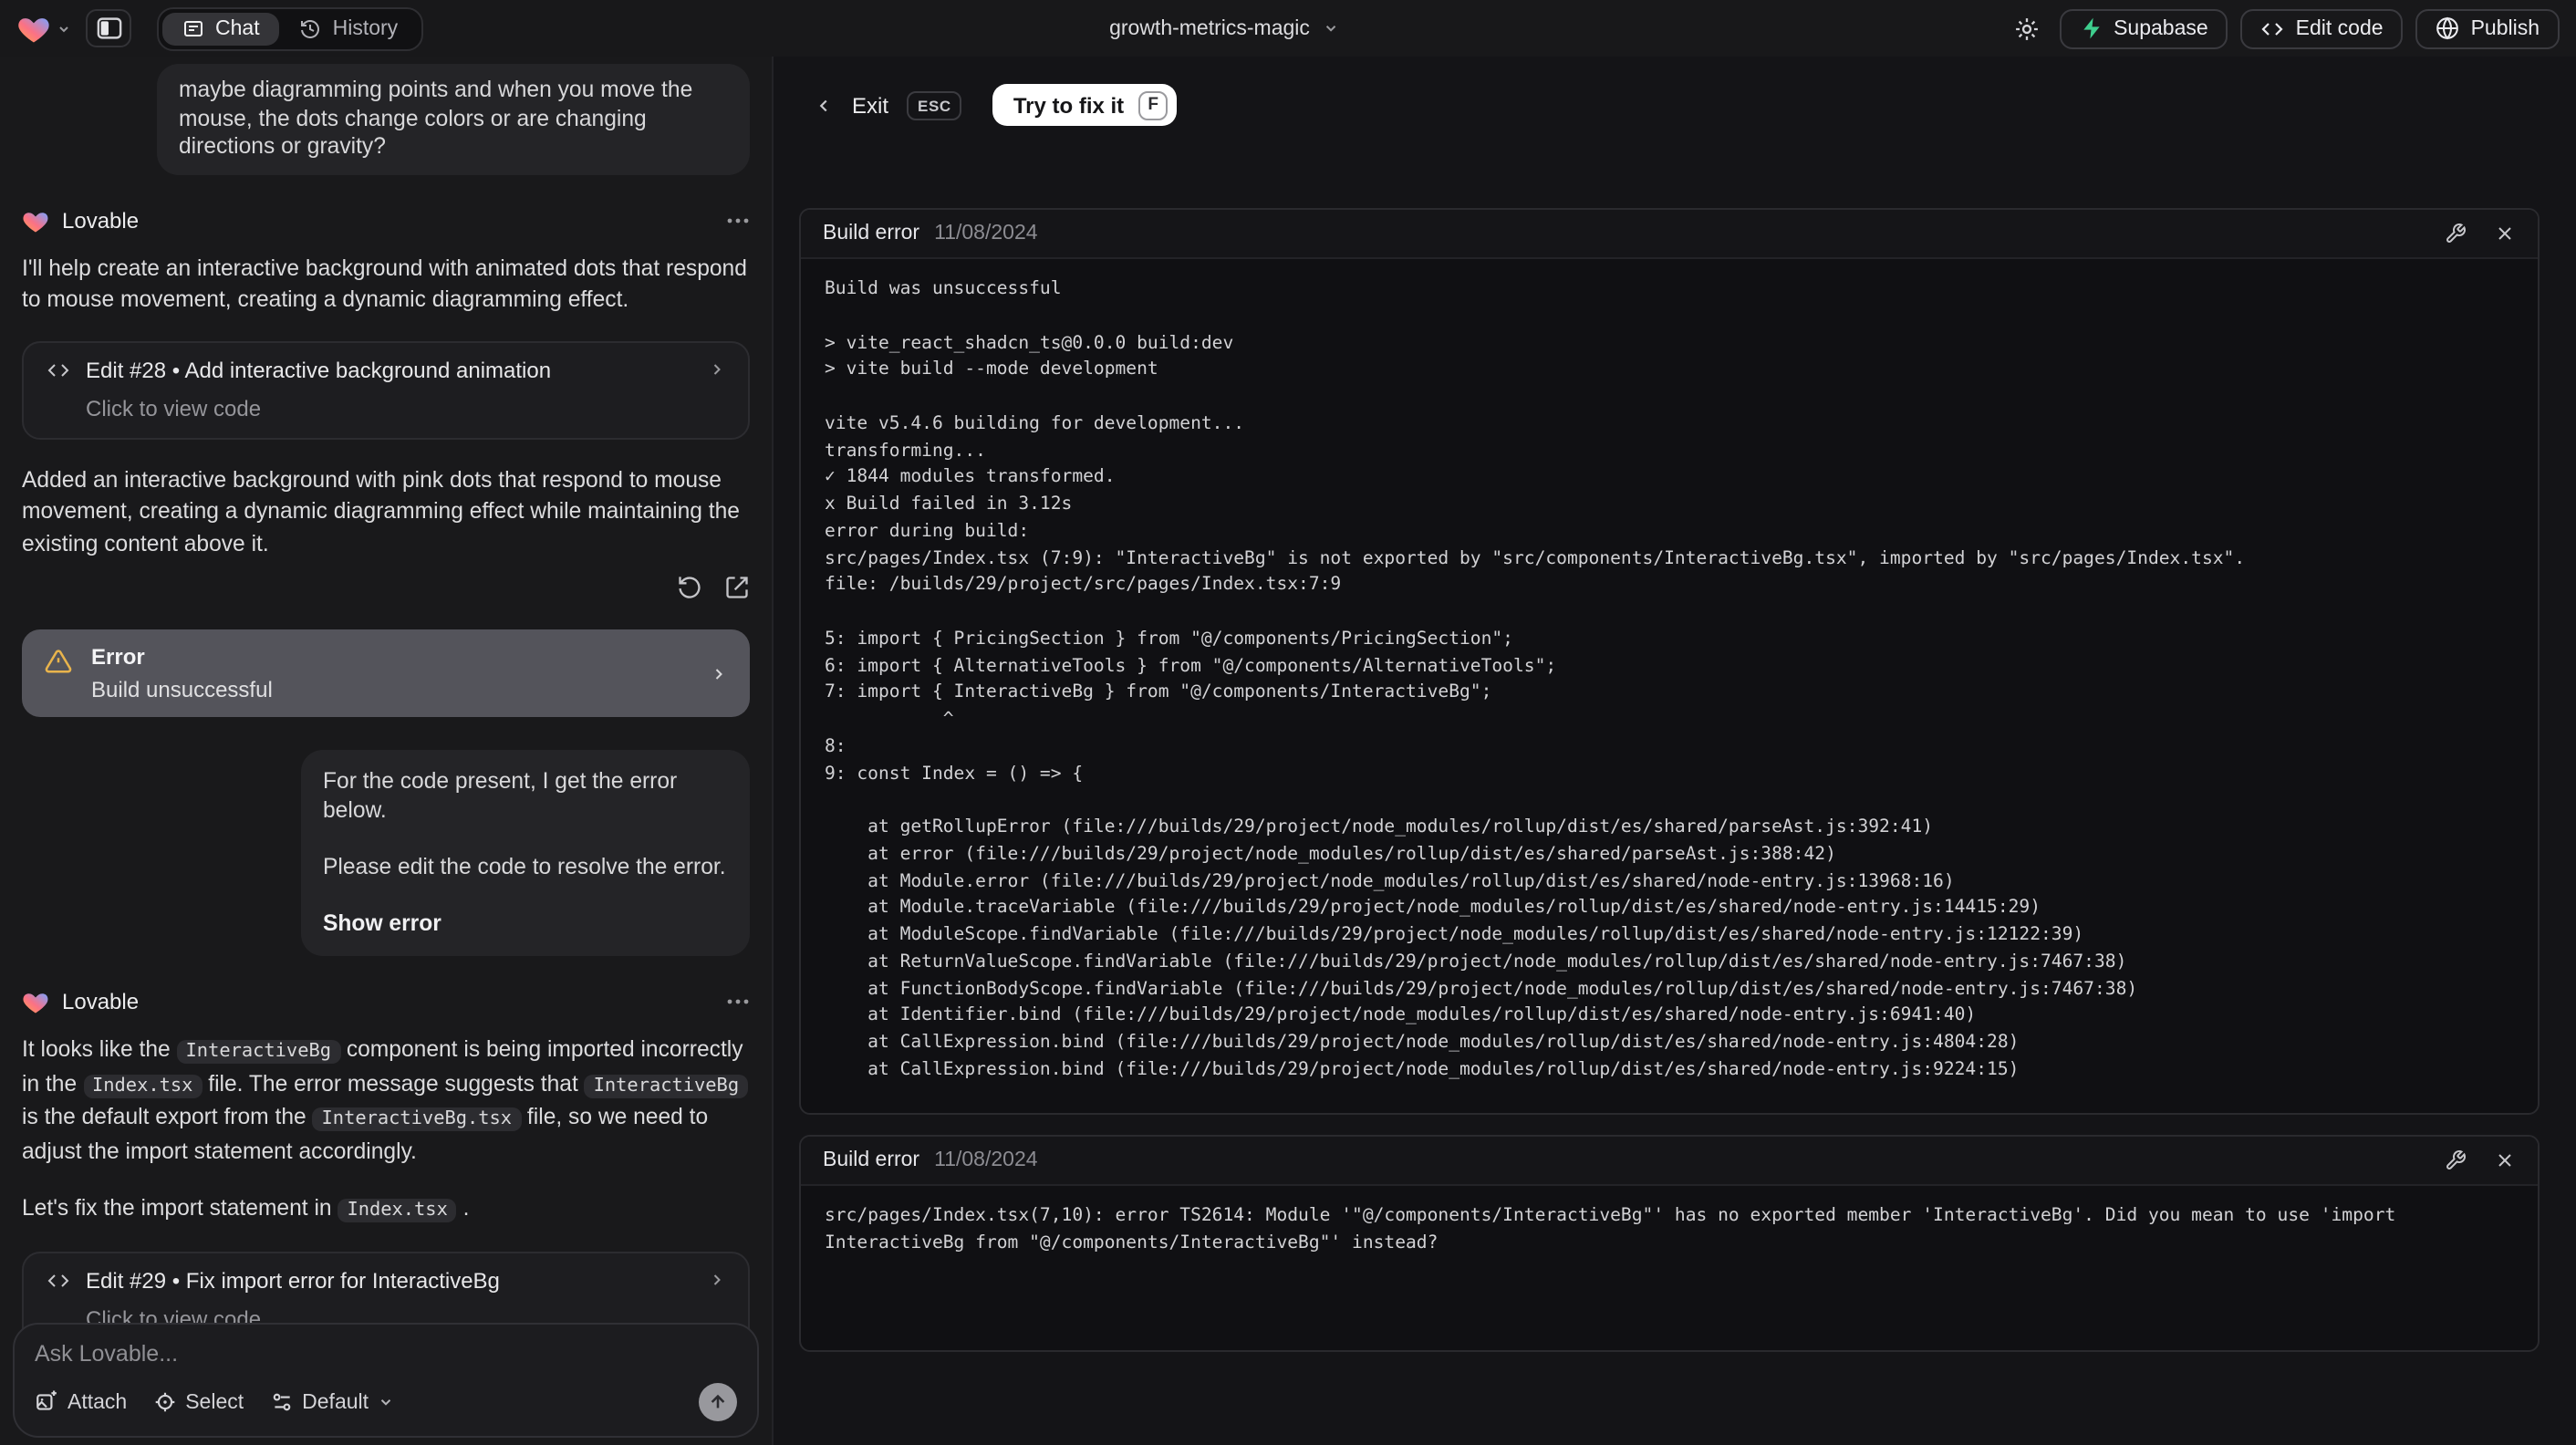 Image resolution: width=2576 pixels, height=1445 pixels. What do you see at coordinates (1209, 28) in the screenshot?
I see `project-name: growth-metrics-magic` at bounding box center [1209, 28].